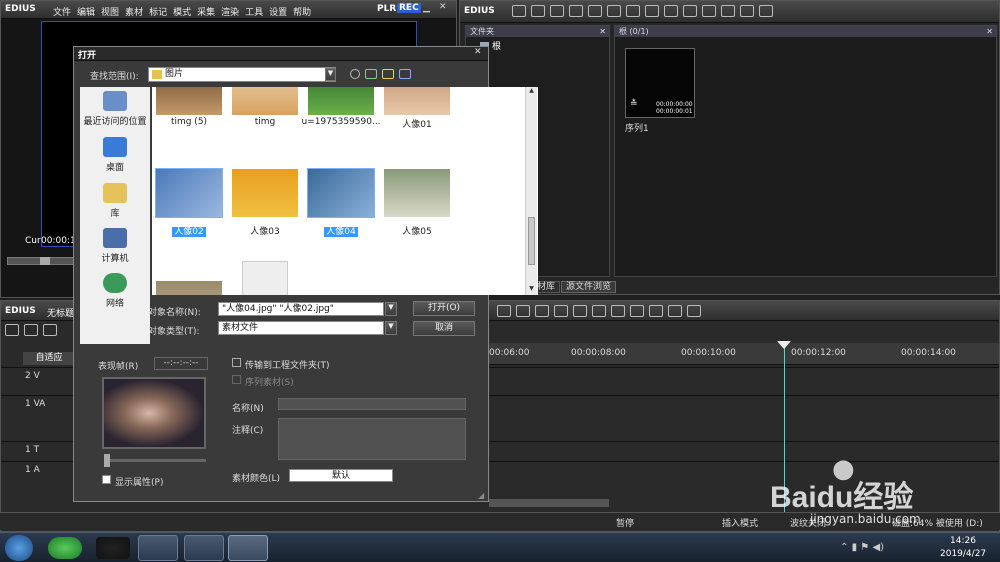 The width and height of the screenshot is (1000, 562). I want to click on menu-edit: 编辑, so click(86, 13).